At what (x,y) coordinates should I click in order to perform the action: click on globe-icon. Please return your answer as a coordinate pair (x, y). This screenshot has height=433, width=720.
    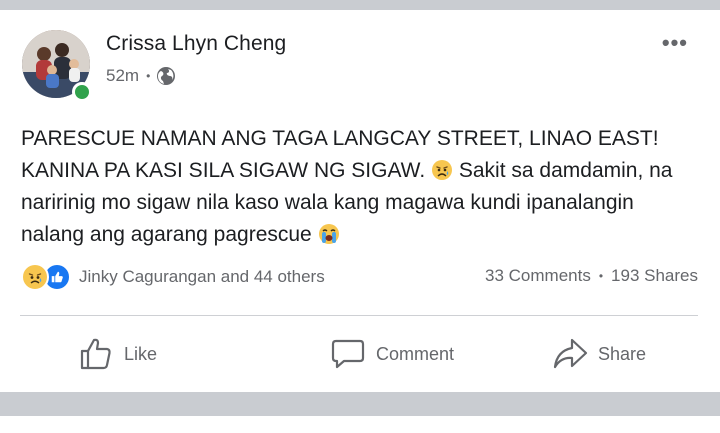
    Looking at the image, I should click on (166, 76).